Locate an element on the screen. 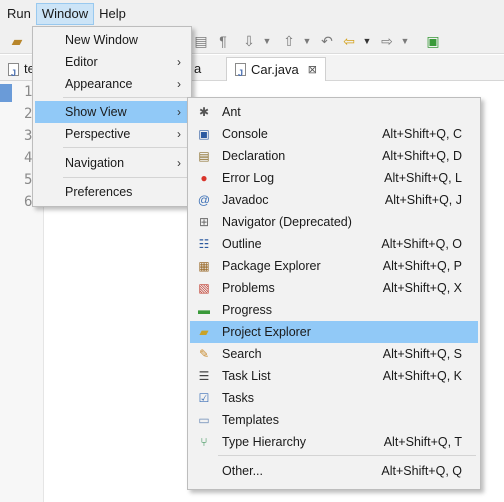 The image size is (504, 502). shortcut-label: Alt+Shift+Q, J is located at coordinates (423, 200).